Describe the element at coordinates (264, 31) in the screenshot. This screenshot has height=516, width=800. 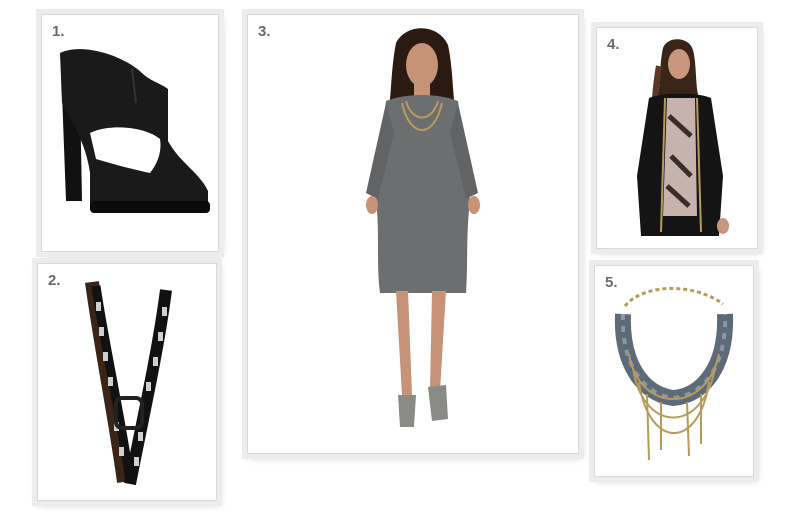
I see `item-number-3: 3.` at that location.